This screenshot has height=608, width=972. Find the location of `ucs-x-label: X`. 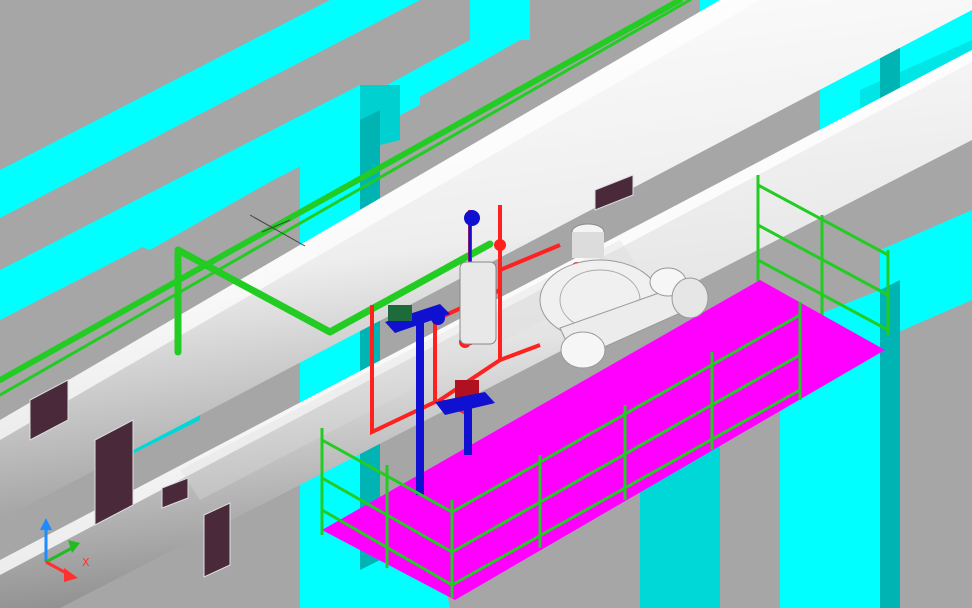

ucs-x-label: X is located at coordinates (86, 562).